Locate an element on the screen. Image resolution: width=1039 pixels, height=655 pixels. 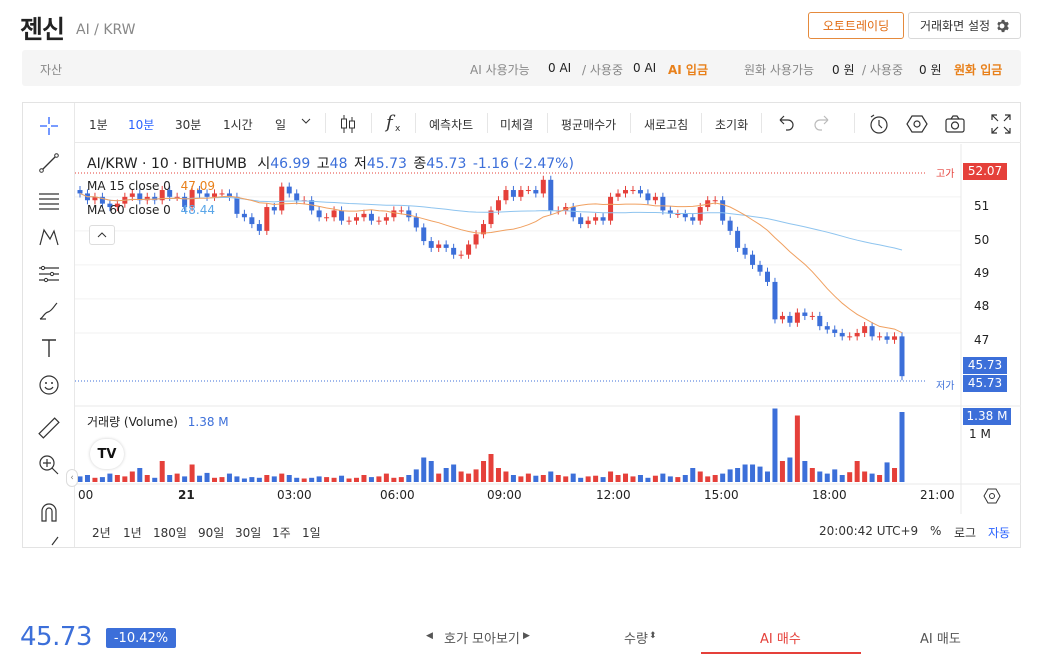
range-2y: 2년 is located at coordinates (101, 532).